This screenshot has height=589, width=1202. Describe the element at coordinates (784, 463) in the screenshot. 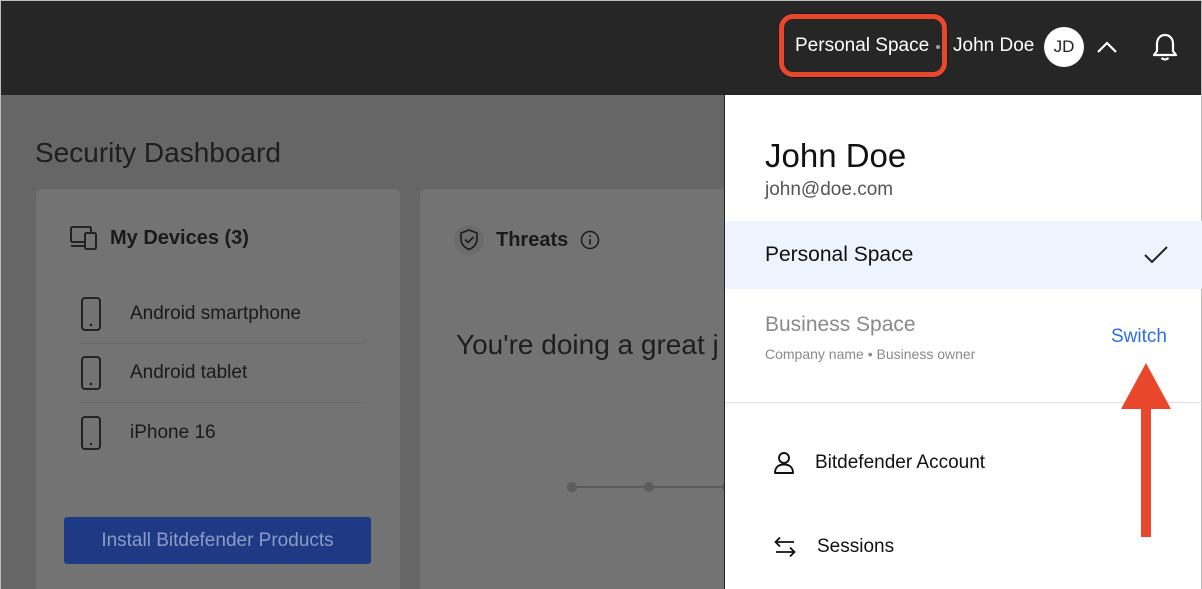

I see `person-icon` at that location.